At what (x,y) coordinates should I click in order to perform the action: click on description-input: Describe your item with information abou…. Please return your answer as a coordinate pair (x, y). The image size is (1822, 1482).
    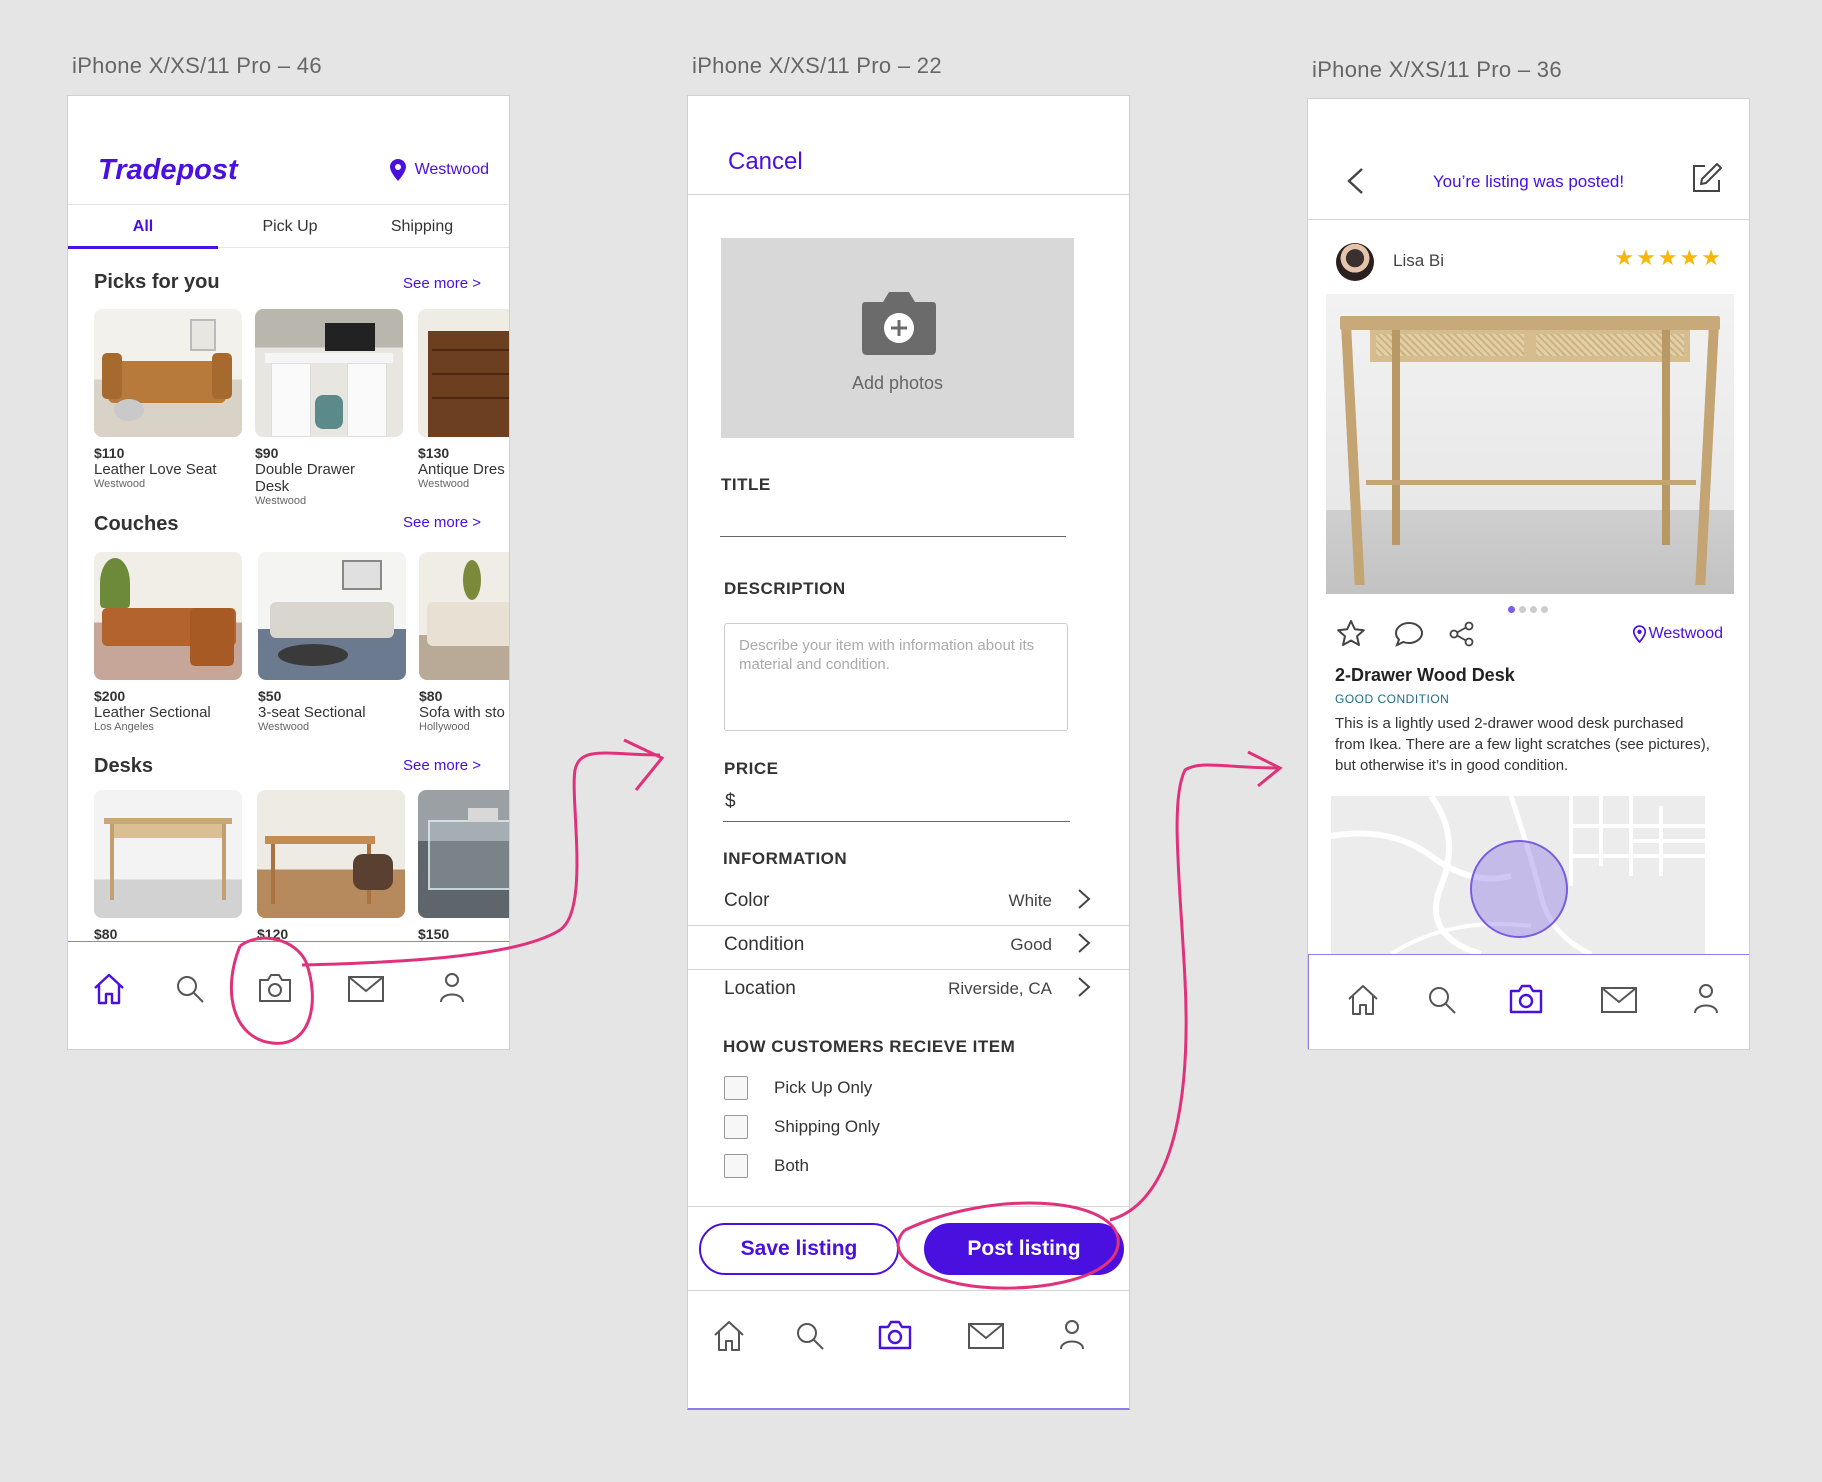
    Looking at the image, I should click on (896, 677).